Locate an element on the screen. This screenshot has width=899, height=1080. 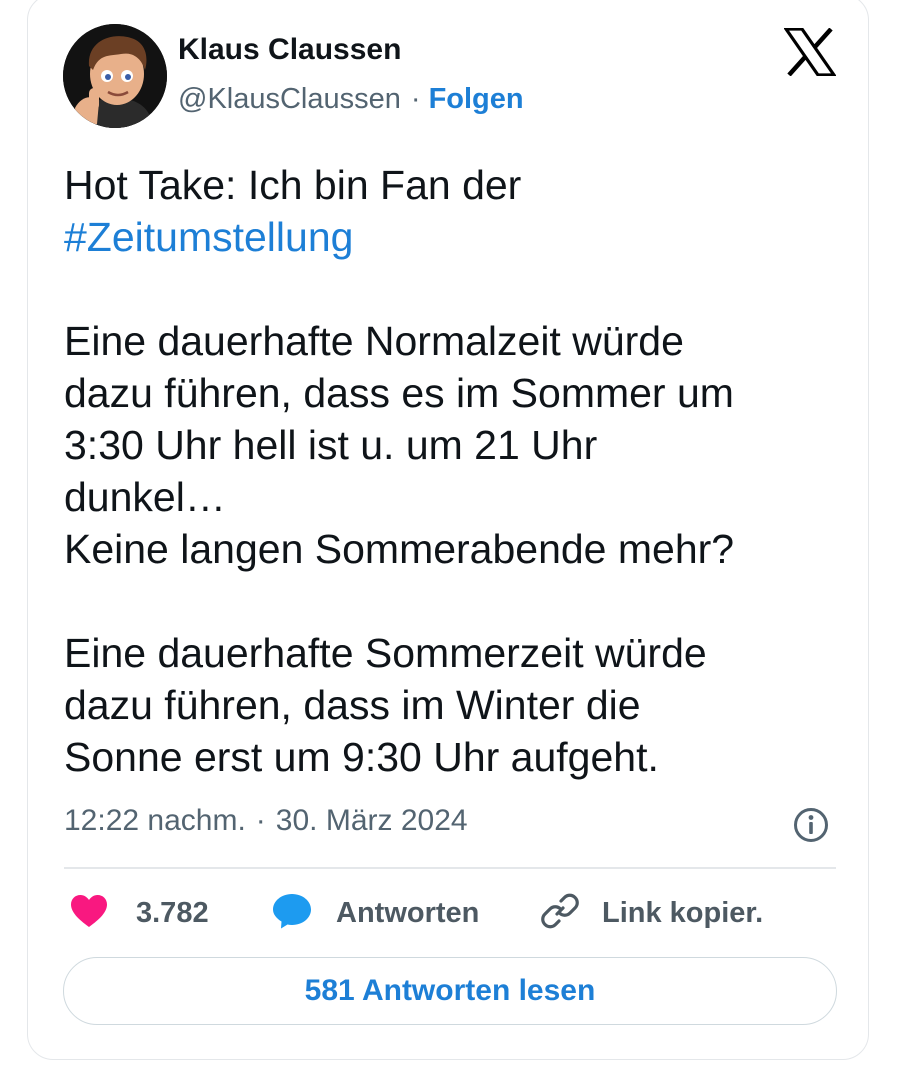
like-button: 3.782 is located at coordinates (139, 913).